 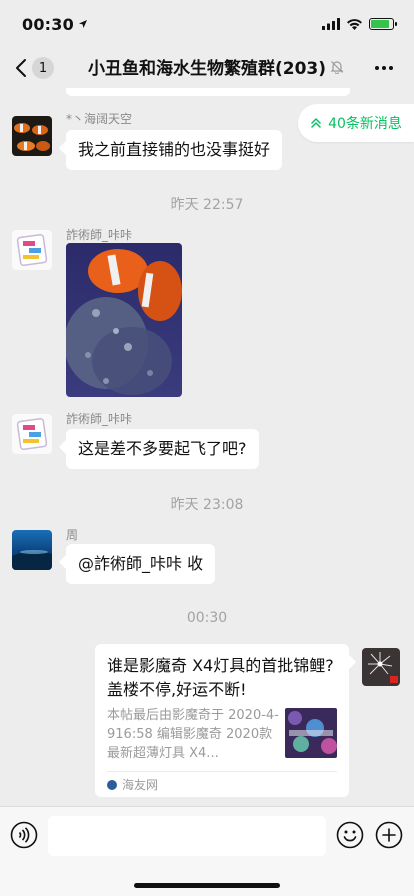 I want to click on clownfish-anemone-photo, so click(x=124, y=320).